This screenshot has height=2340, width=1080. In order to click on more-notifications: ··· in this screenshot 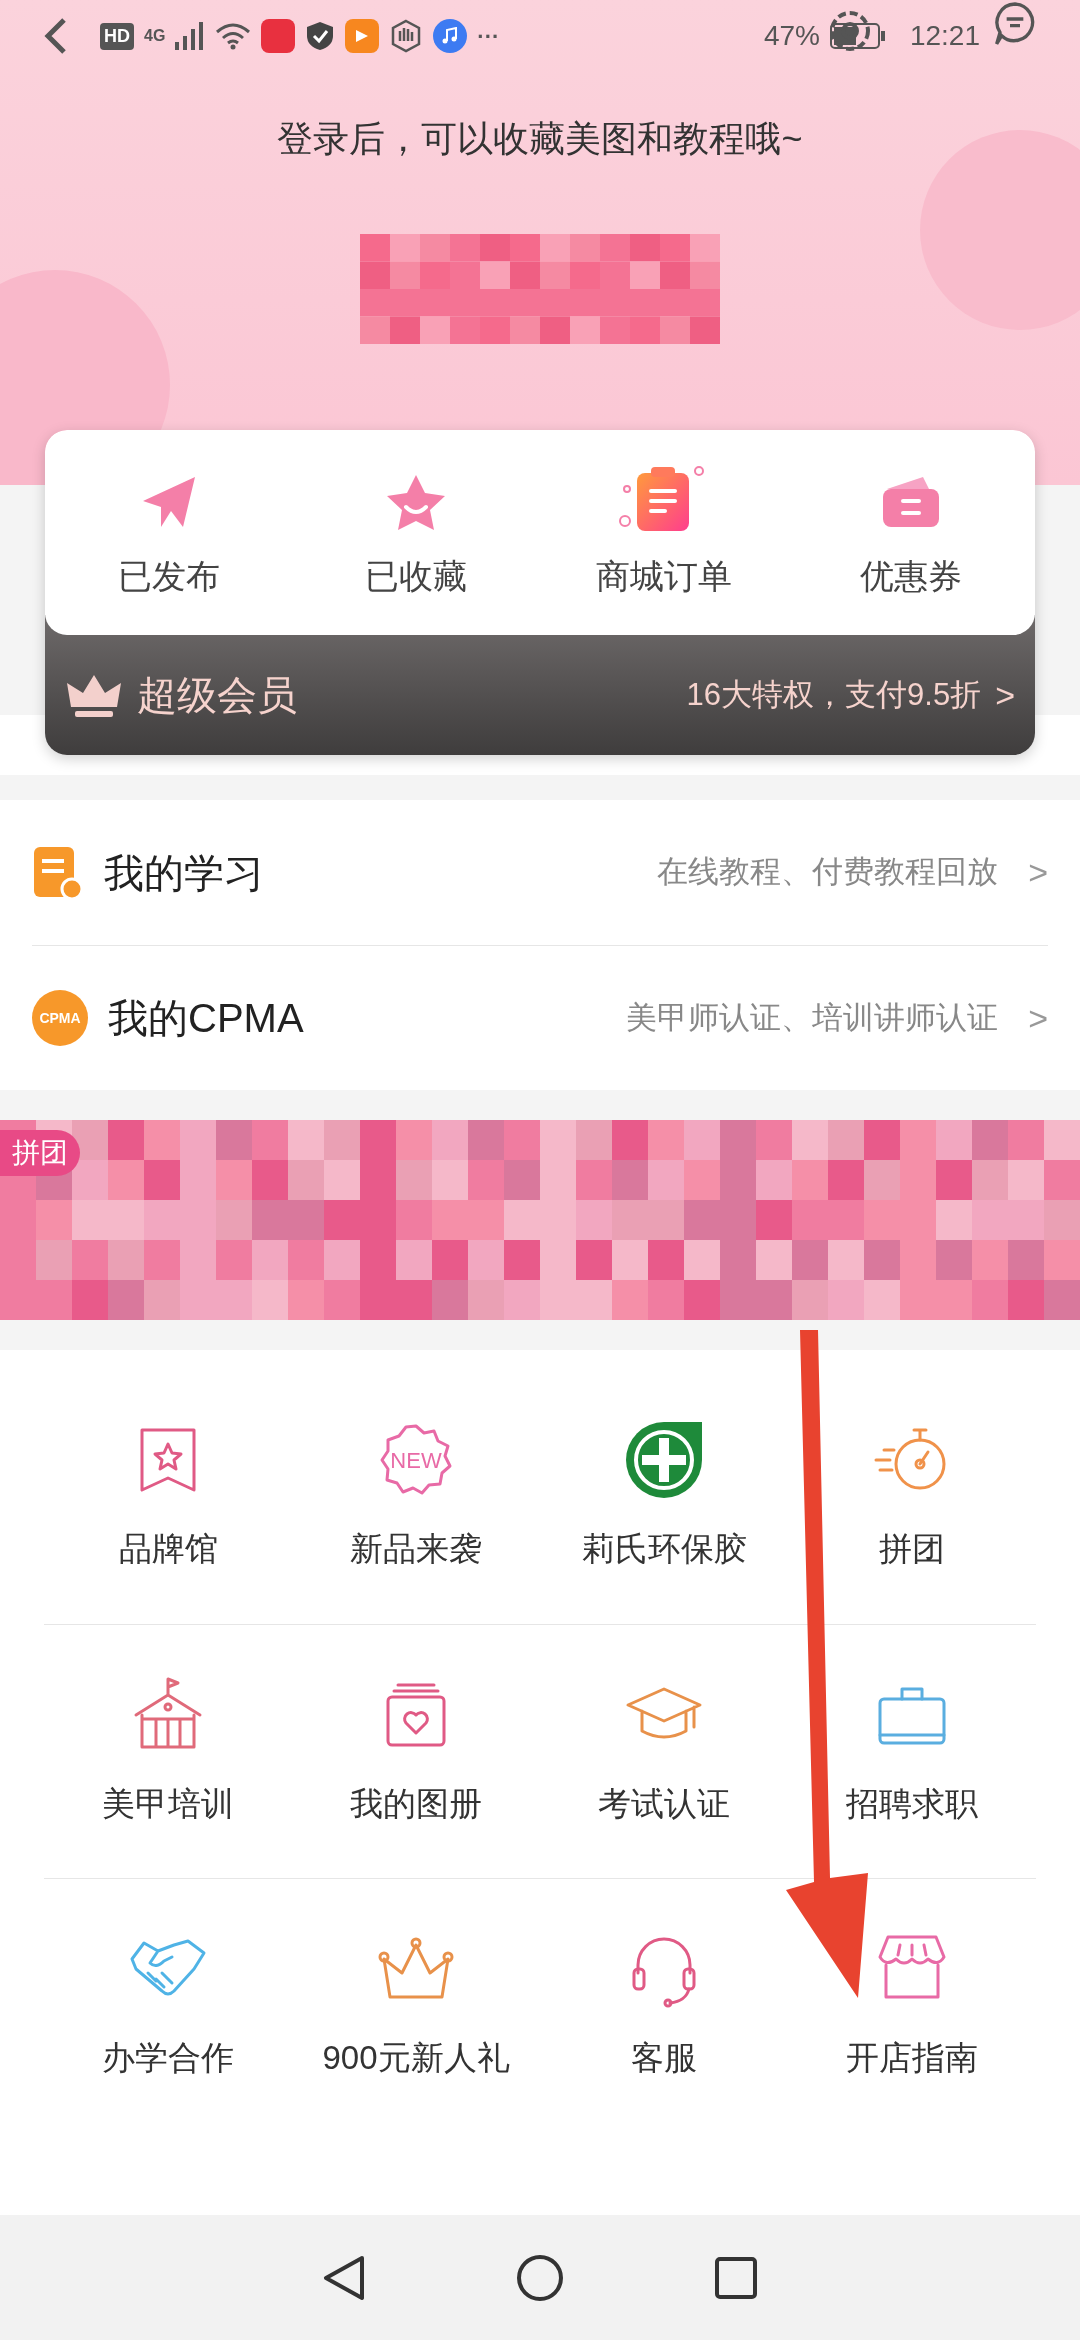, I will do `click(488, 36)`.